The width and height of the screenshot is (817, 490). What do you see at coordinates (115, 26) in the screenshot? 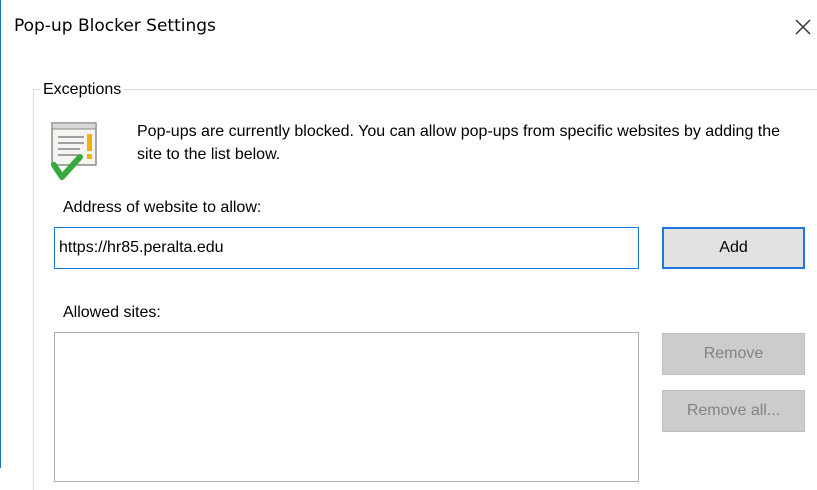
I see `window-title: Pop-up Blocker Settings` at bounding box center [115, 26].